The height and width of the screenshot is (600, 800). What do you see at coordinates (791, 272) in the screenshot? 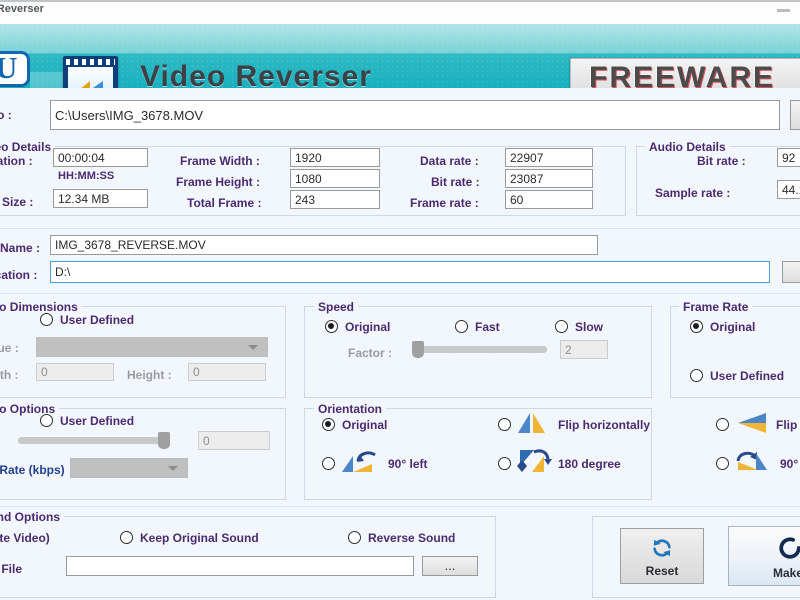
I see `output-save-button: S` at bounding box center [791, 272].